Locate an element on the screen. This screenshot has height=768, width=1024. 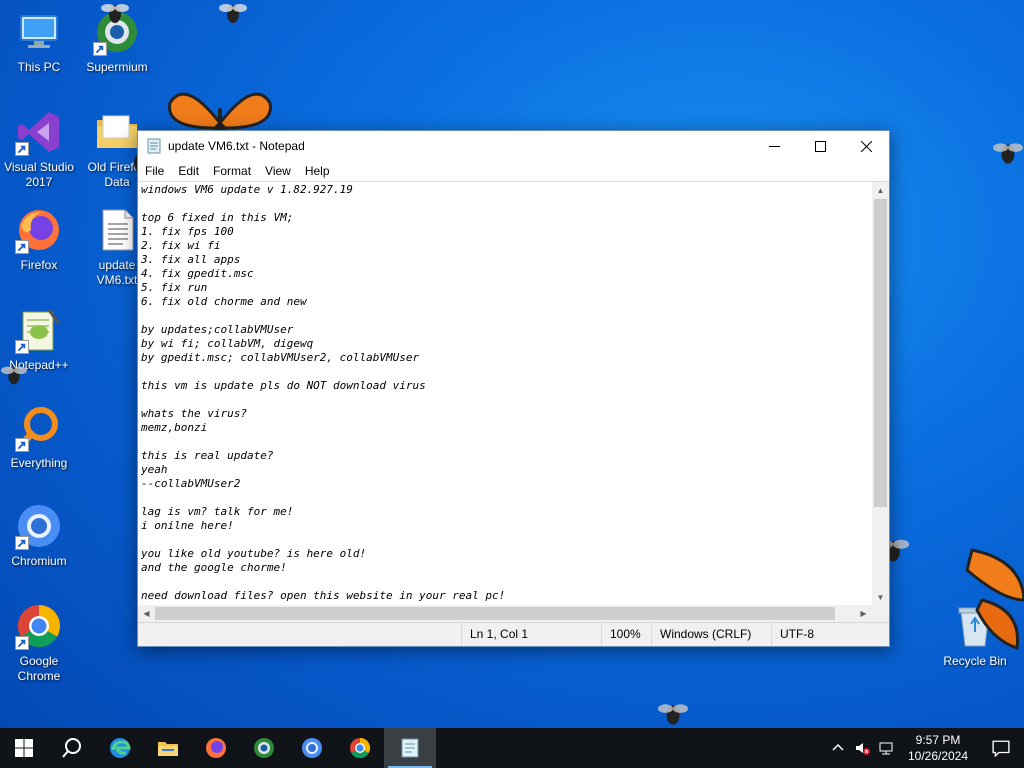
window-title: update VM6.txt - Notepad is located at coordinates (236, 146).